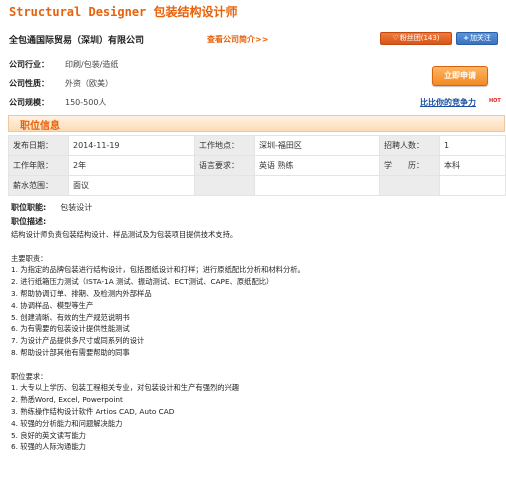  Describe the element at coordinates (29, 221) in the screenshot. I see `job-description-label: 职位描述:` at that location.